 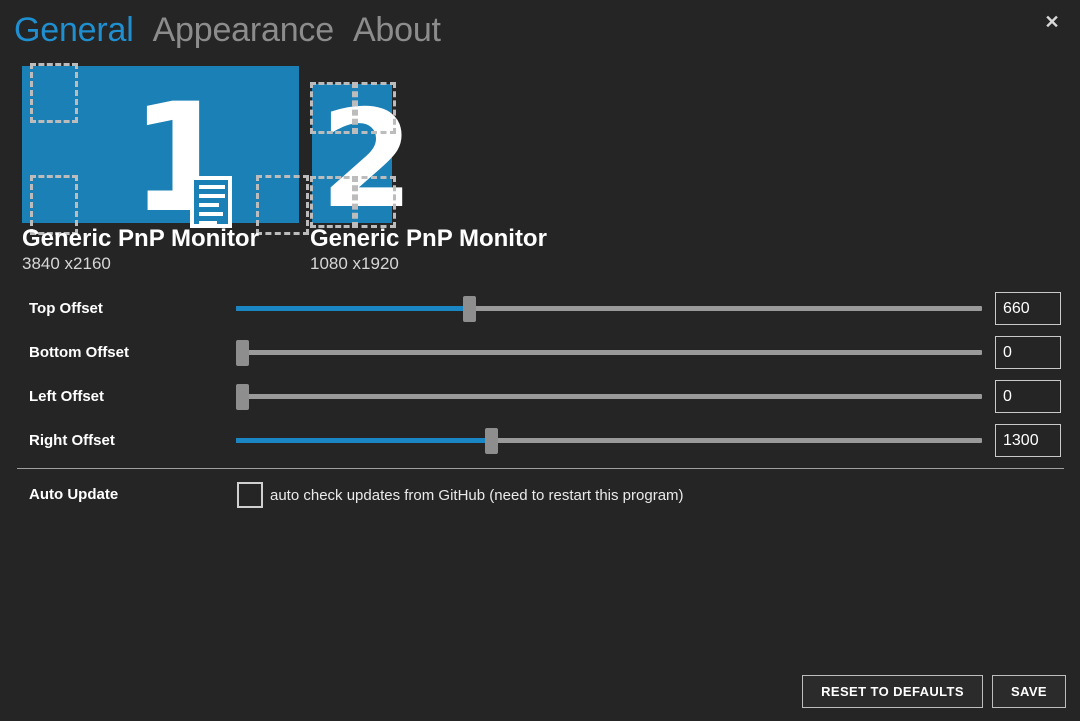 What do you see at coordinates (79, 352) in the screenshot?
I see `label-bottom-offset: Bottom Offset` at bounding box center [79, 352].